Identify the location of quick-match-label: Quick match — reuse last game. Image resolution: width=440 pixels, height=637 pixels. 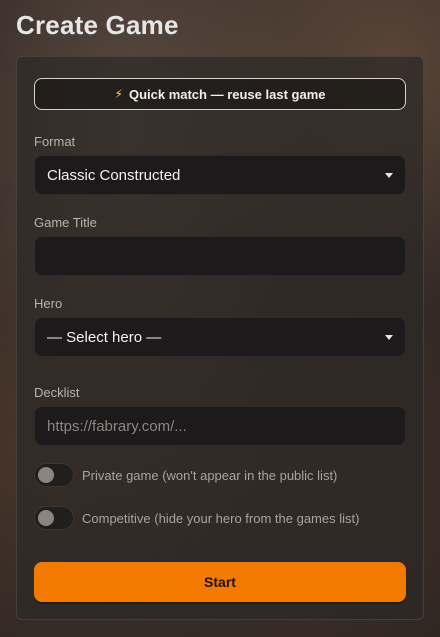
(227, 94).